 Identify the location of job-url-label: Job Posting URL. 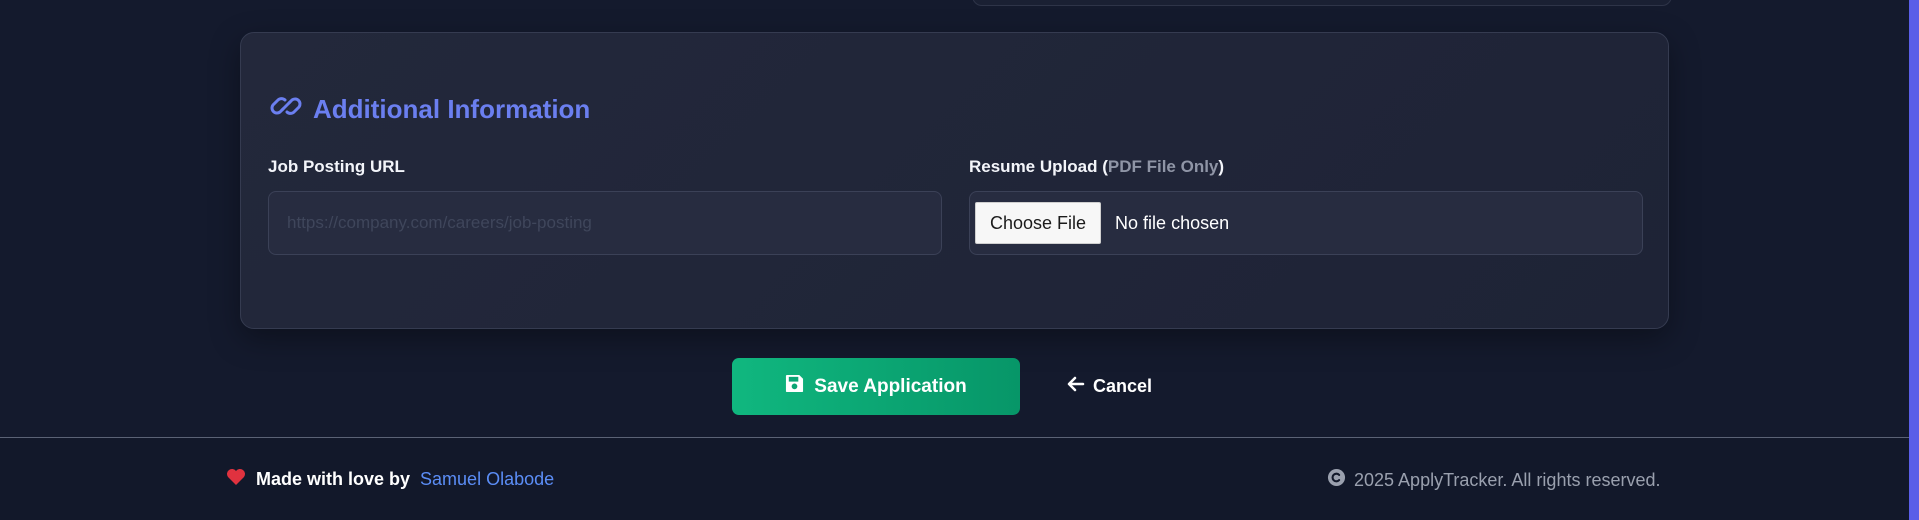
(336, 166).